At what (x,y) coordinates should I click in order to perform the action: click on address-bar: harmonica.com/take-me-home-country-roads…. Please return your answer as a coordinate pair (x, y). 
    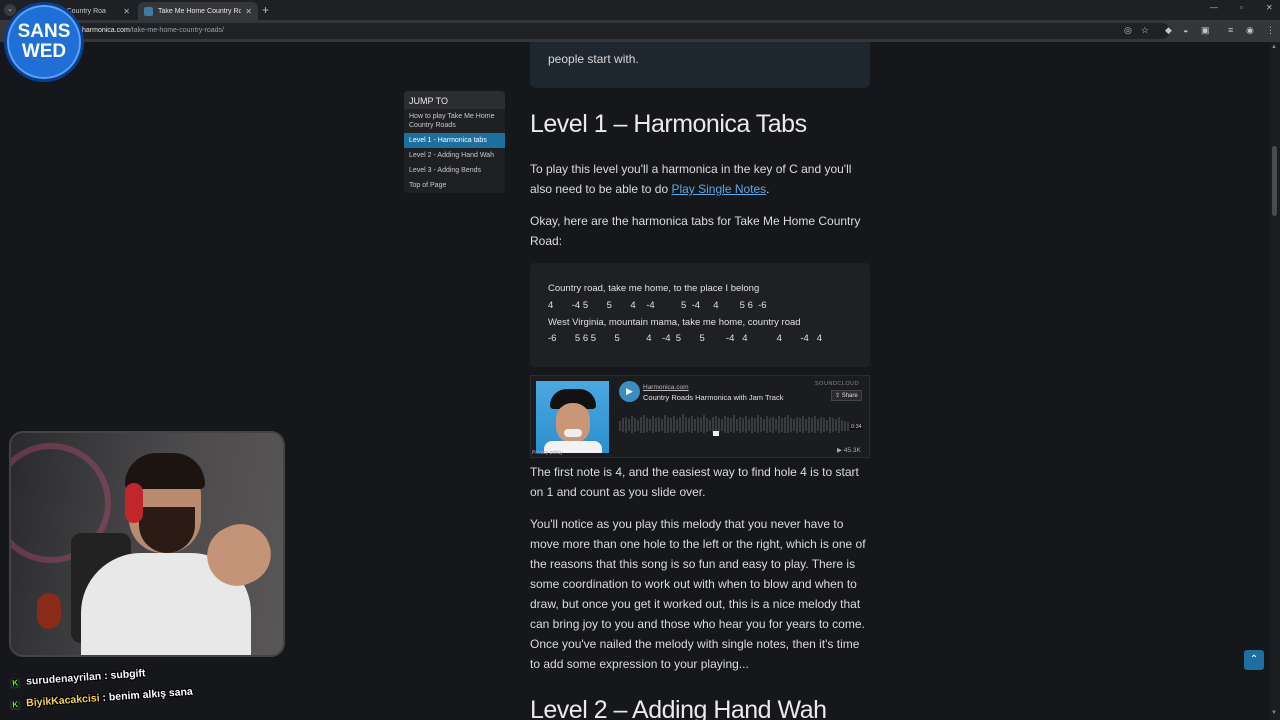
    Looking at the image, I should click on (615, 31).